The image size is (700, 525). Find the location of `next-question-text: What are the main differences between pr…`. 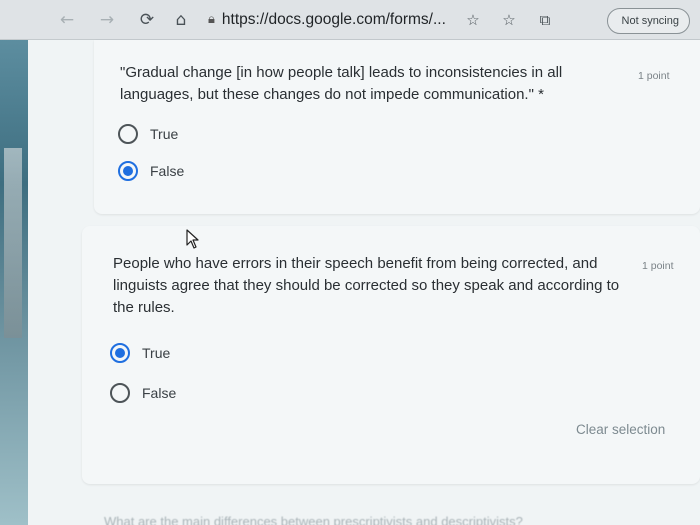

next-question-text: What are the main differences between pr… is located at coordinates (313, 519).